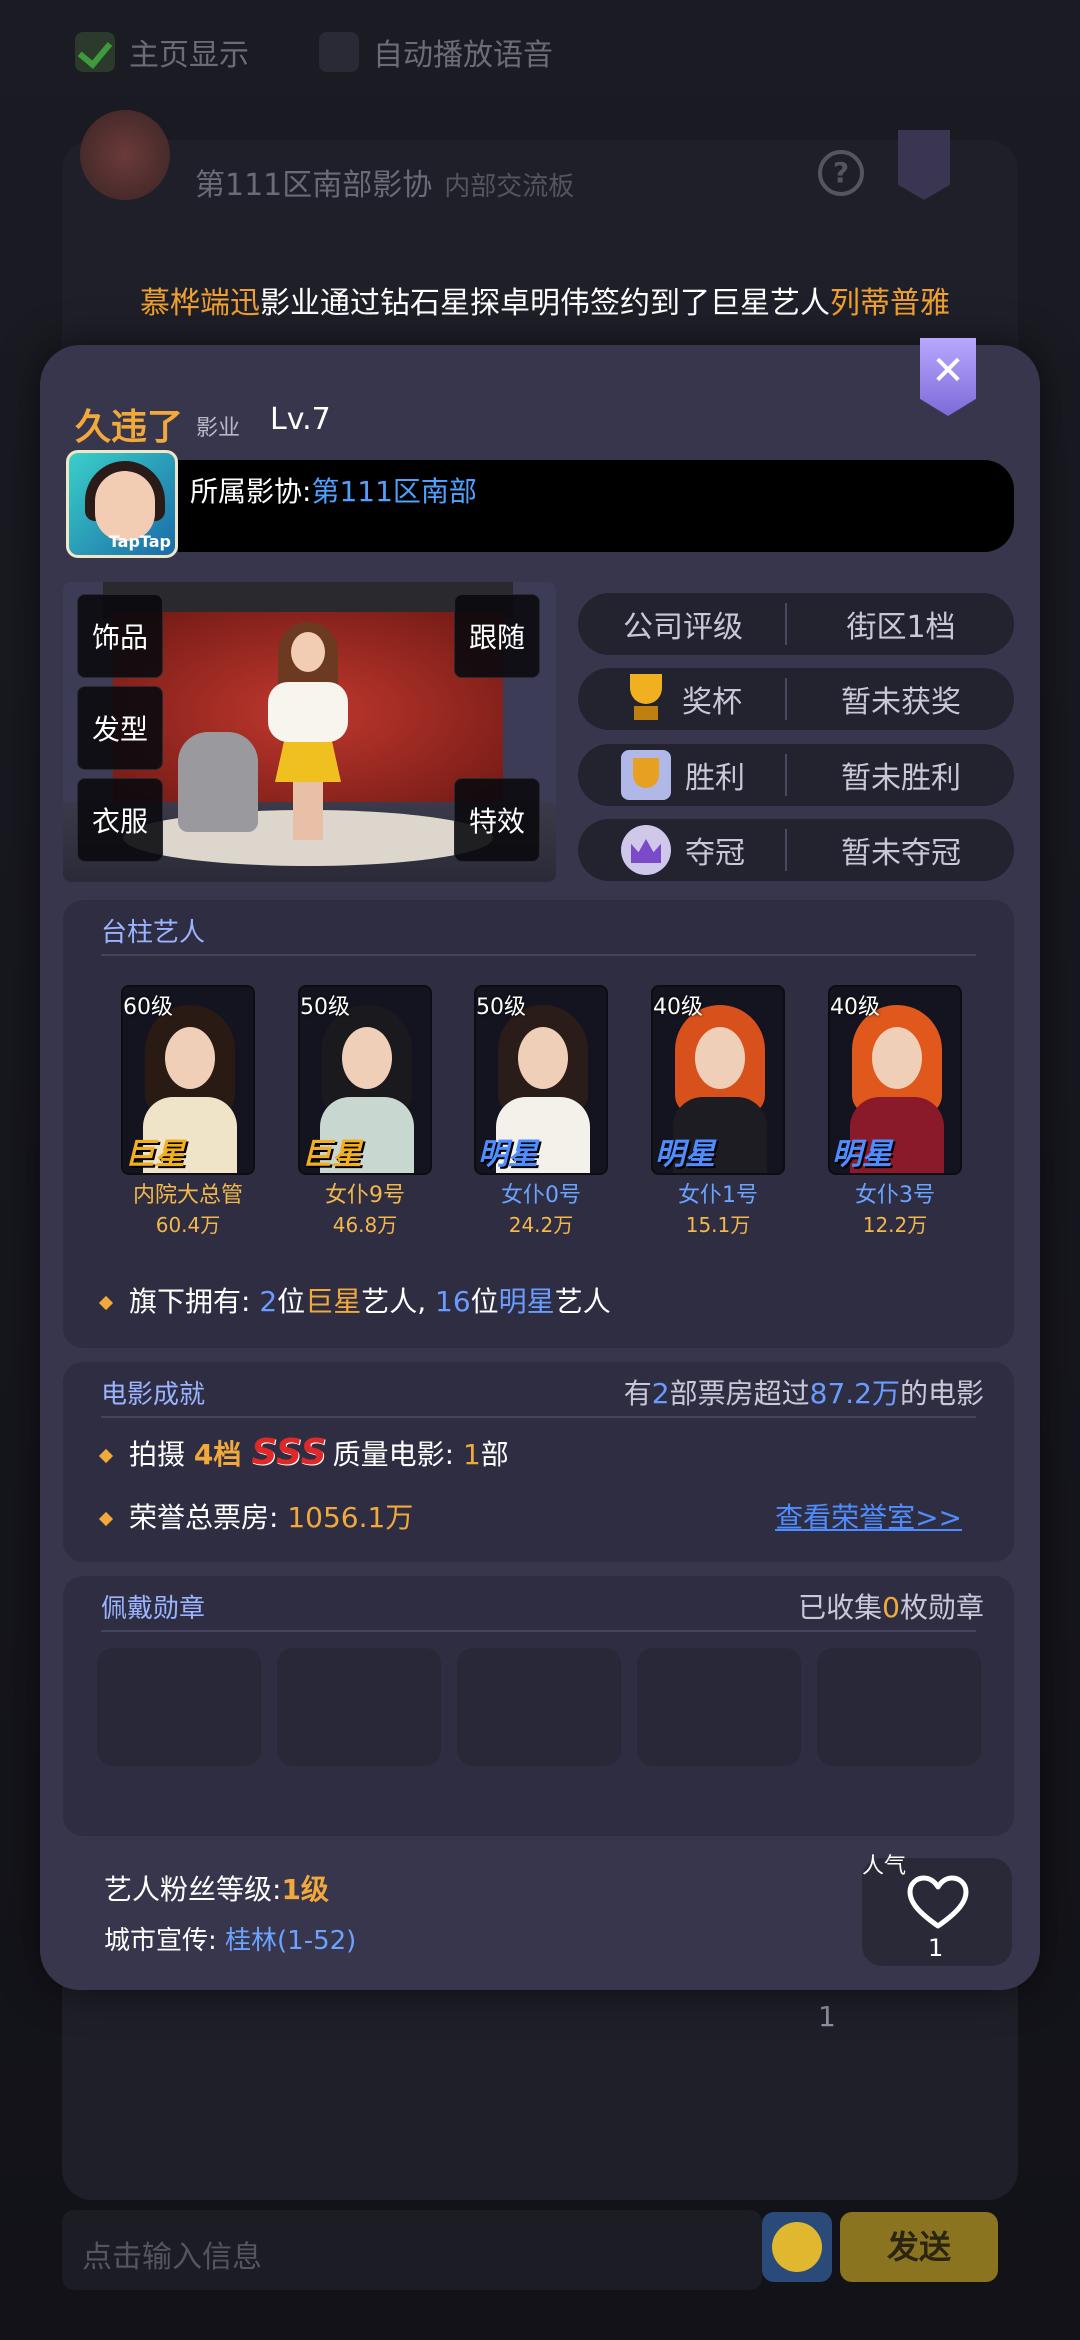 The height and width of the screenshot is (2340, 1080). I want to click on movie-boxoffice-line: 荣誉总票房: 1056.1万, so click(255, 1516).